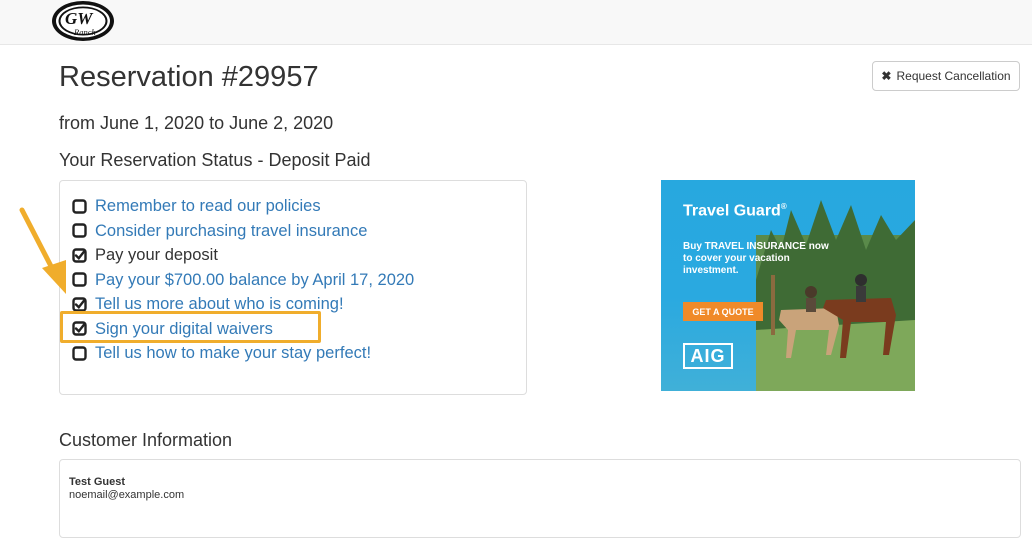 The height and width of the screenshot is (558, 1032). I want to click on checklist-item: Pay your deposit, so click(243, 255).